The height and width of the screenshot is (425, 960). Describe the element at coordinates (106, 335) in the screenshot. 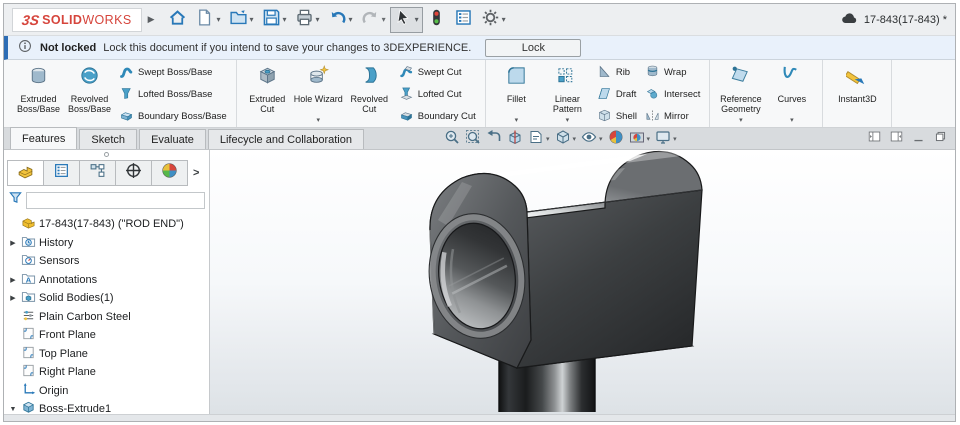

I see `tree-item-front-plane: Front Plane` at that location.